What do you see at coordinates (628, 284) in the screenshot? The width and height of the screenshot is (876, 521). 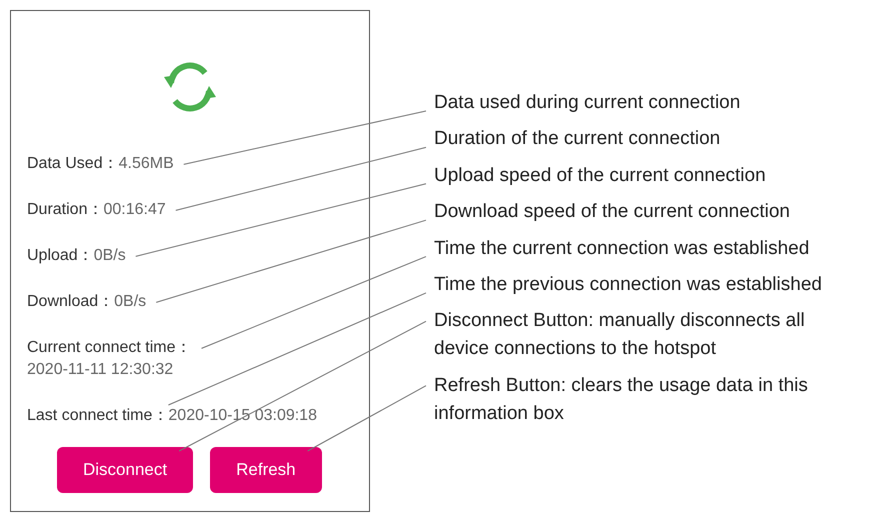 I see `callout-text: Time the previous connection was established` at bounding box center [628, 284].